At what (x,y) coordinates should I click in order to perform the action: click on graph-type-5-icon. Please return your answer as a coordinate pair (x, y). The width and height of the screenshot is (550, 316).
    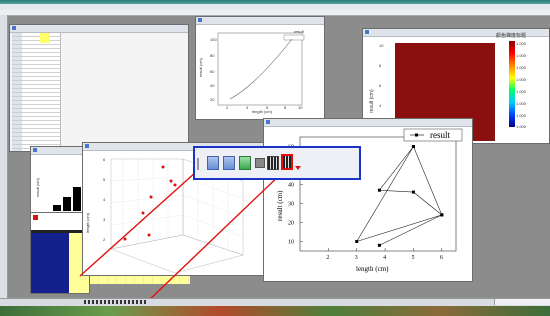
    Looking at the image, I should click on (273, 163).